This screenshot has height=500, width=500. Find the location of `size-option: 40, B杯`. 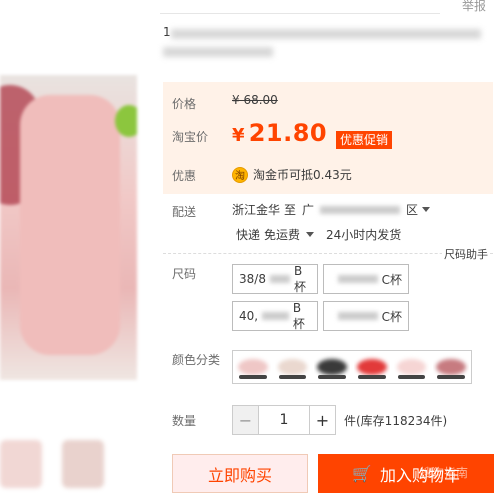

size-option: 40, B杯 is located at coordinates (275, 316).